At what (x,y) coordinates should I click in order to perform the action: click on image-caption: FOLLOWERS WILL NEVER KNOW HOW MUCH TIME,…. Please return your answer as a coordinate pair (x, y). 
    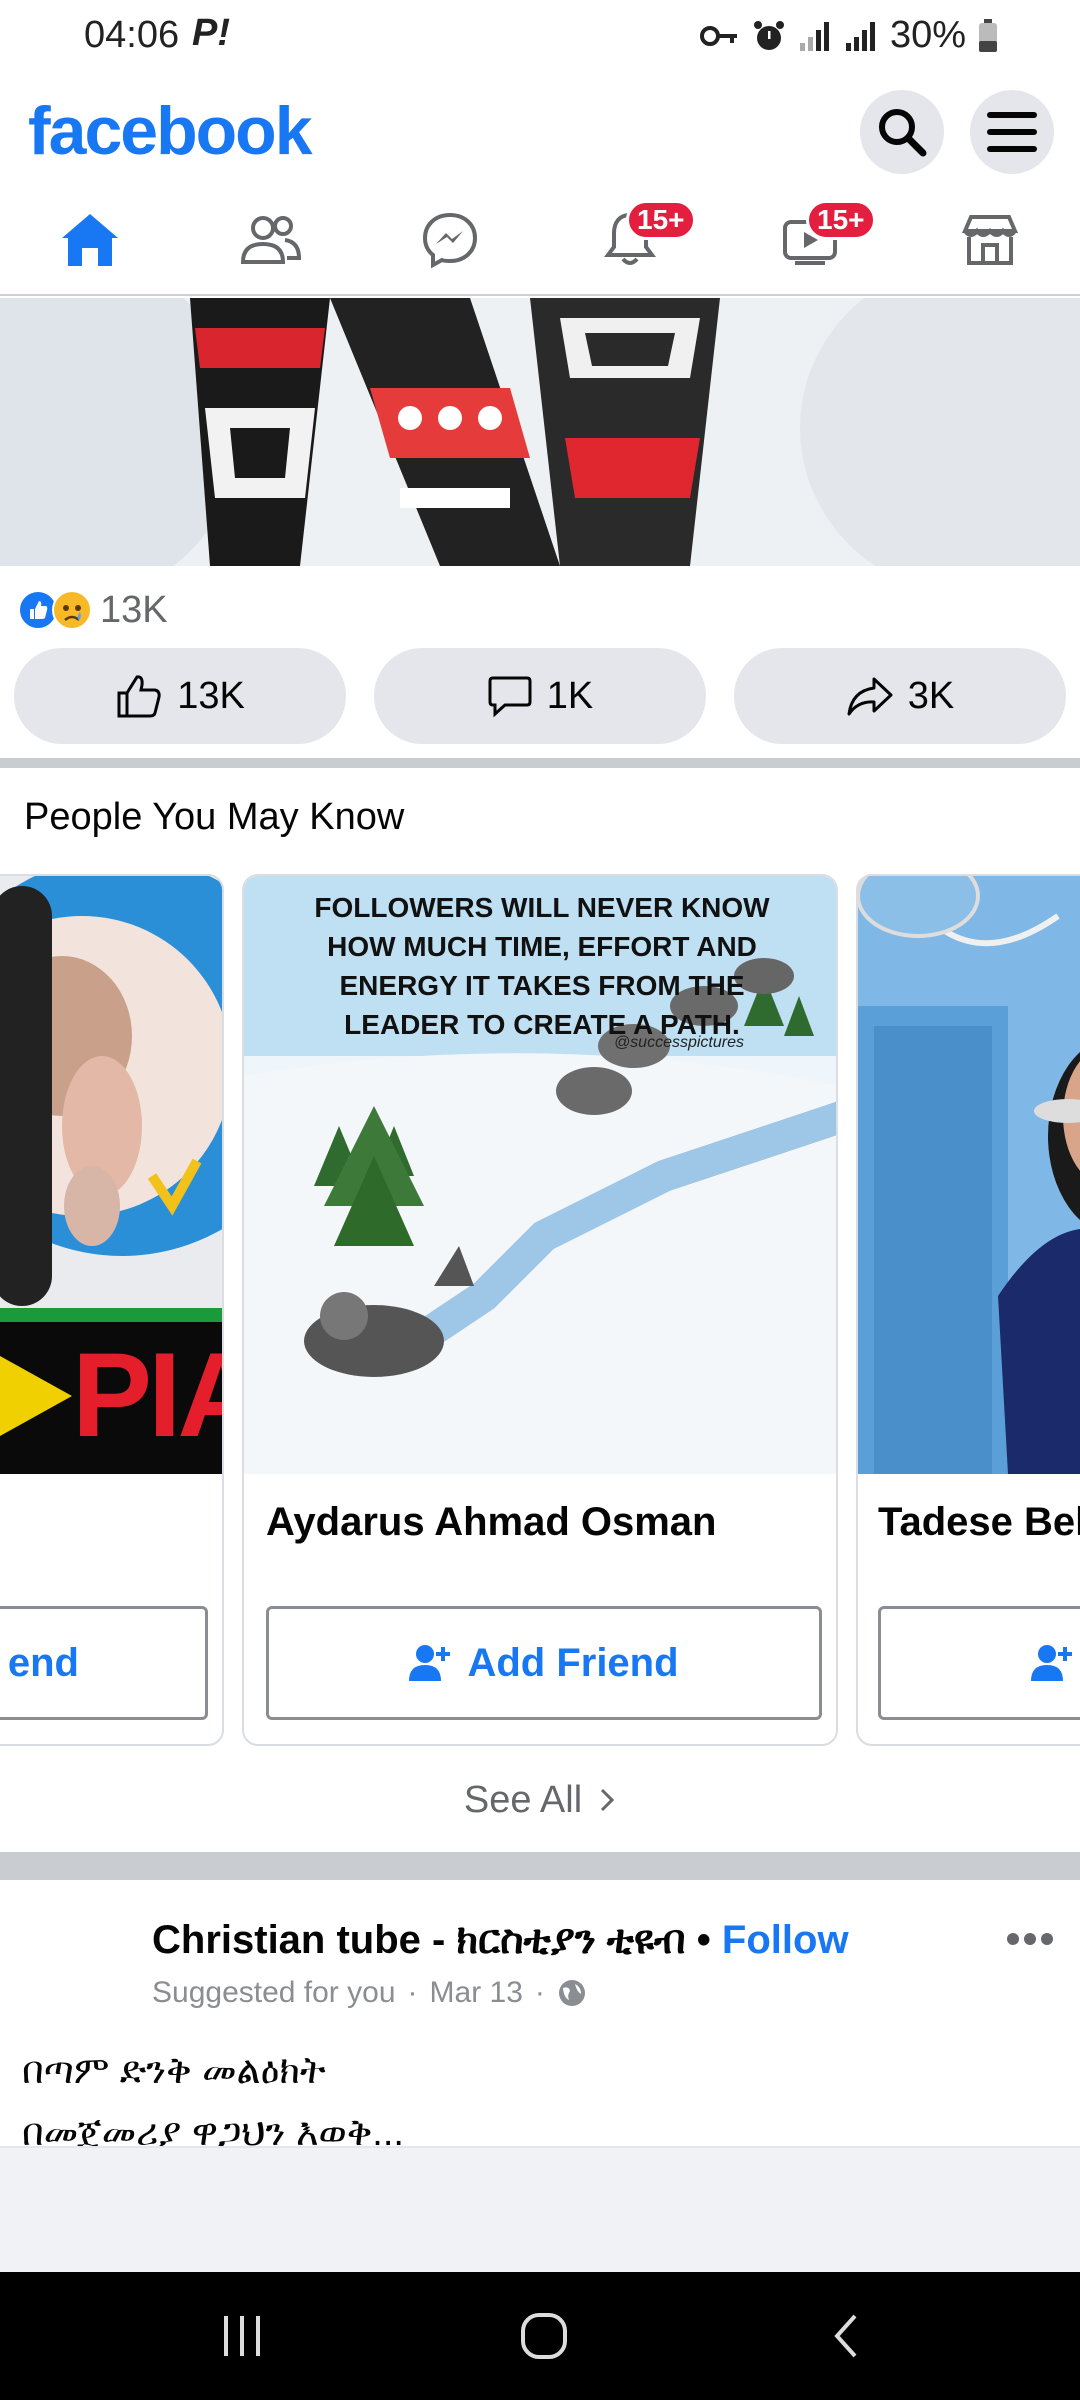
    Looking at the image, I should click on (542, 966).